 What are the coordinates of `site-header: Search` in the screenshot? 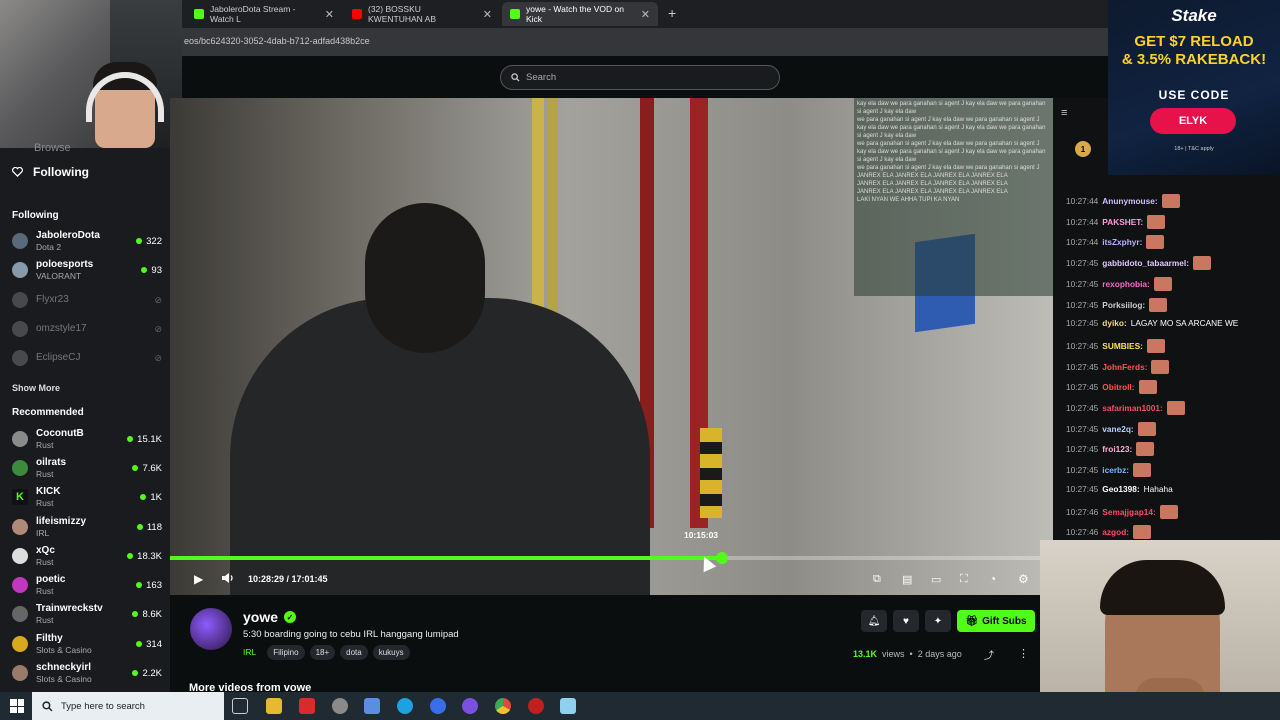 It's located at (617, 77).